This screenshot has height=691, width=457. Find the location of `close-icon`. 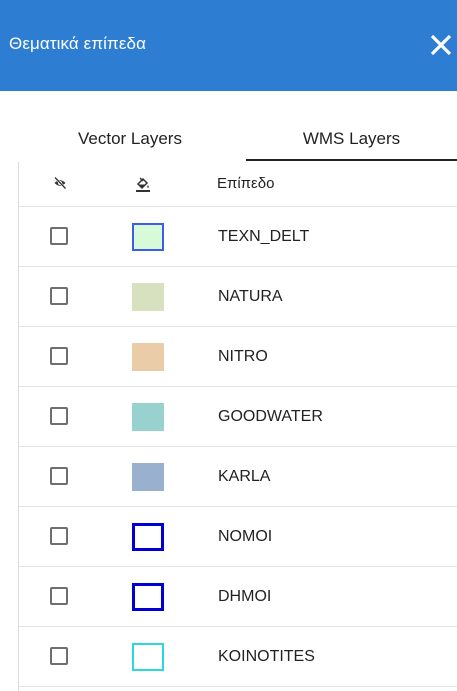

close-icon is located at coordinates (441, 45).